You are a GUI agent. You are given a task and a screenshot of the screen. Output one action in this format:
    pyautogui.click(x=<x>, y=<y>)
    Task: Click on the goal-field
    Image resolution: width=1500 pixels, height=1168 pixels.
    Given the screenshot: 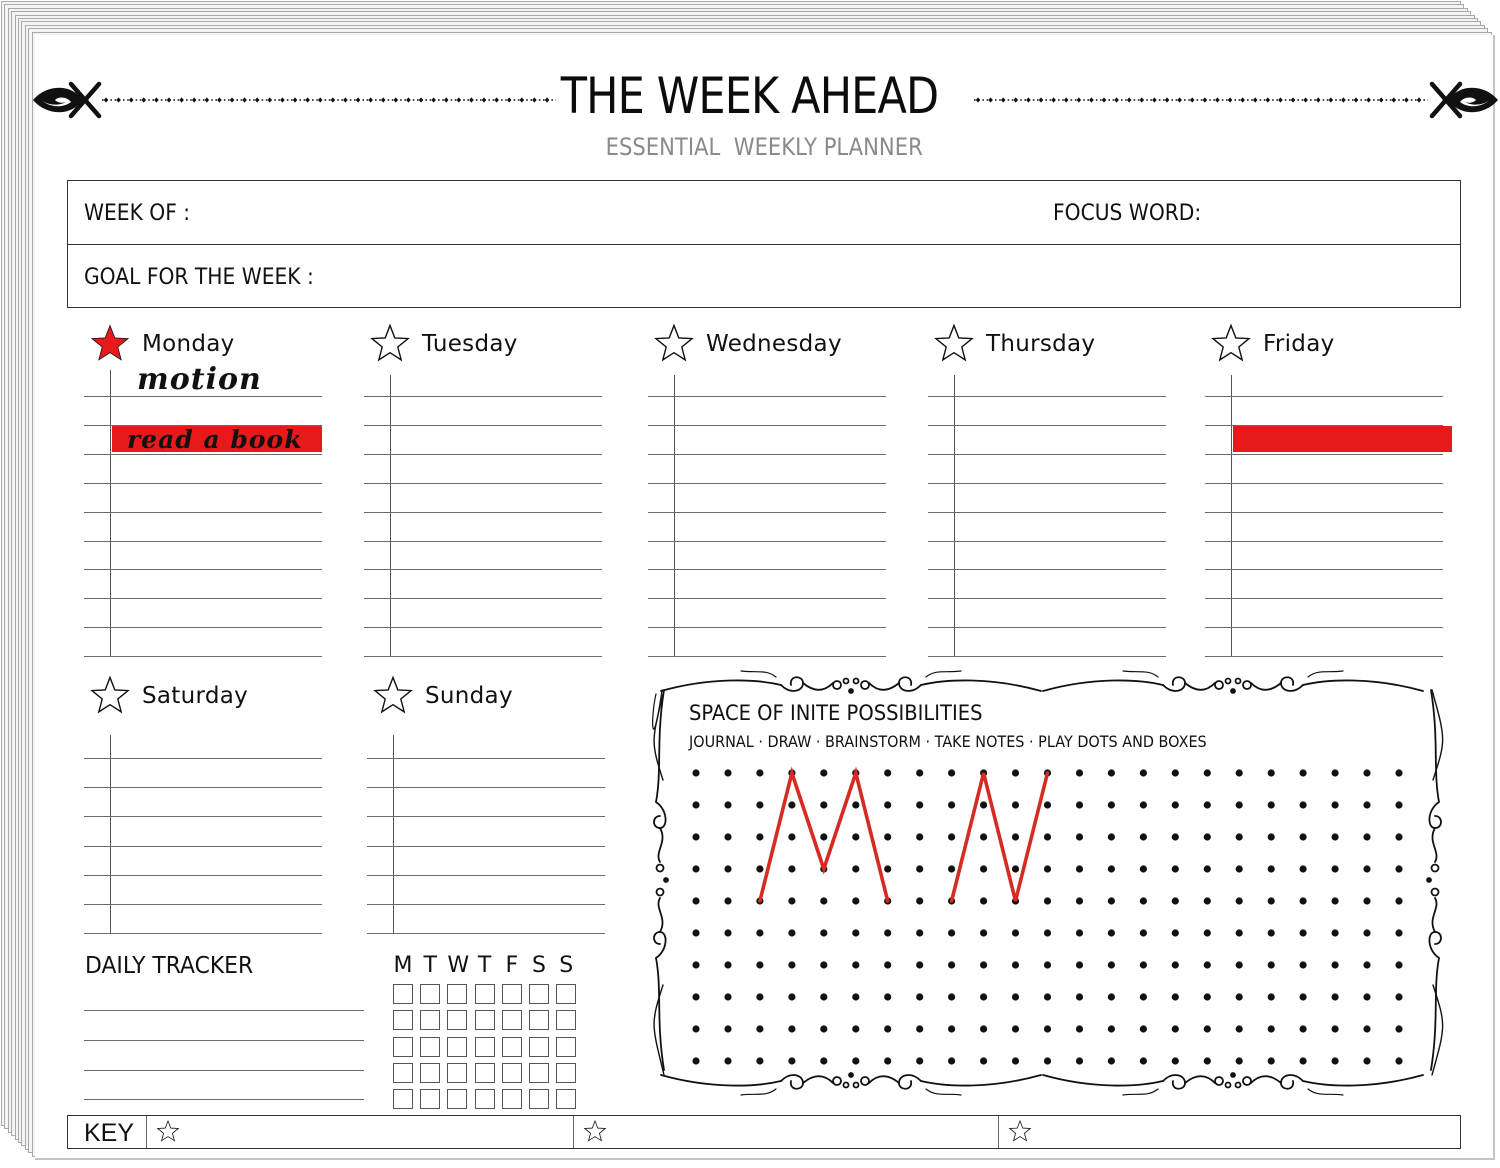 What is the action you would take?
    pyautogui.click(x=898, y=276)
    